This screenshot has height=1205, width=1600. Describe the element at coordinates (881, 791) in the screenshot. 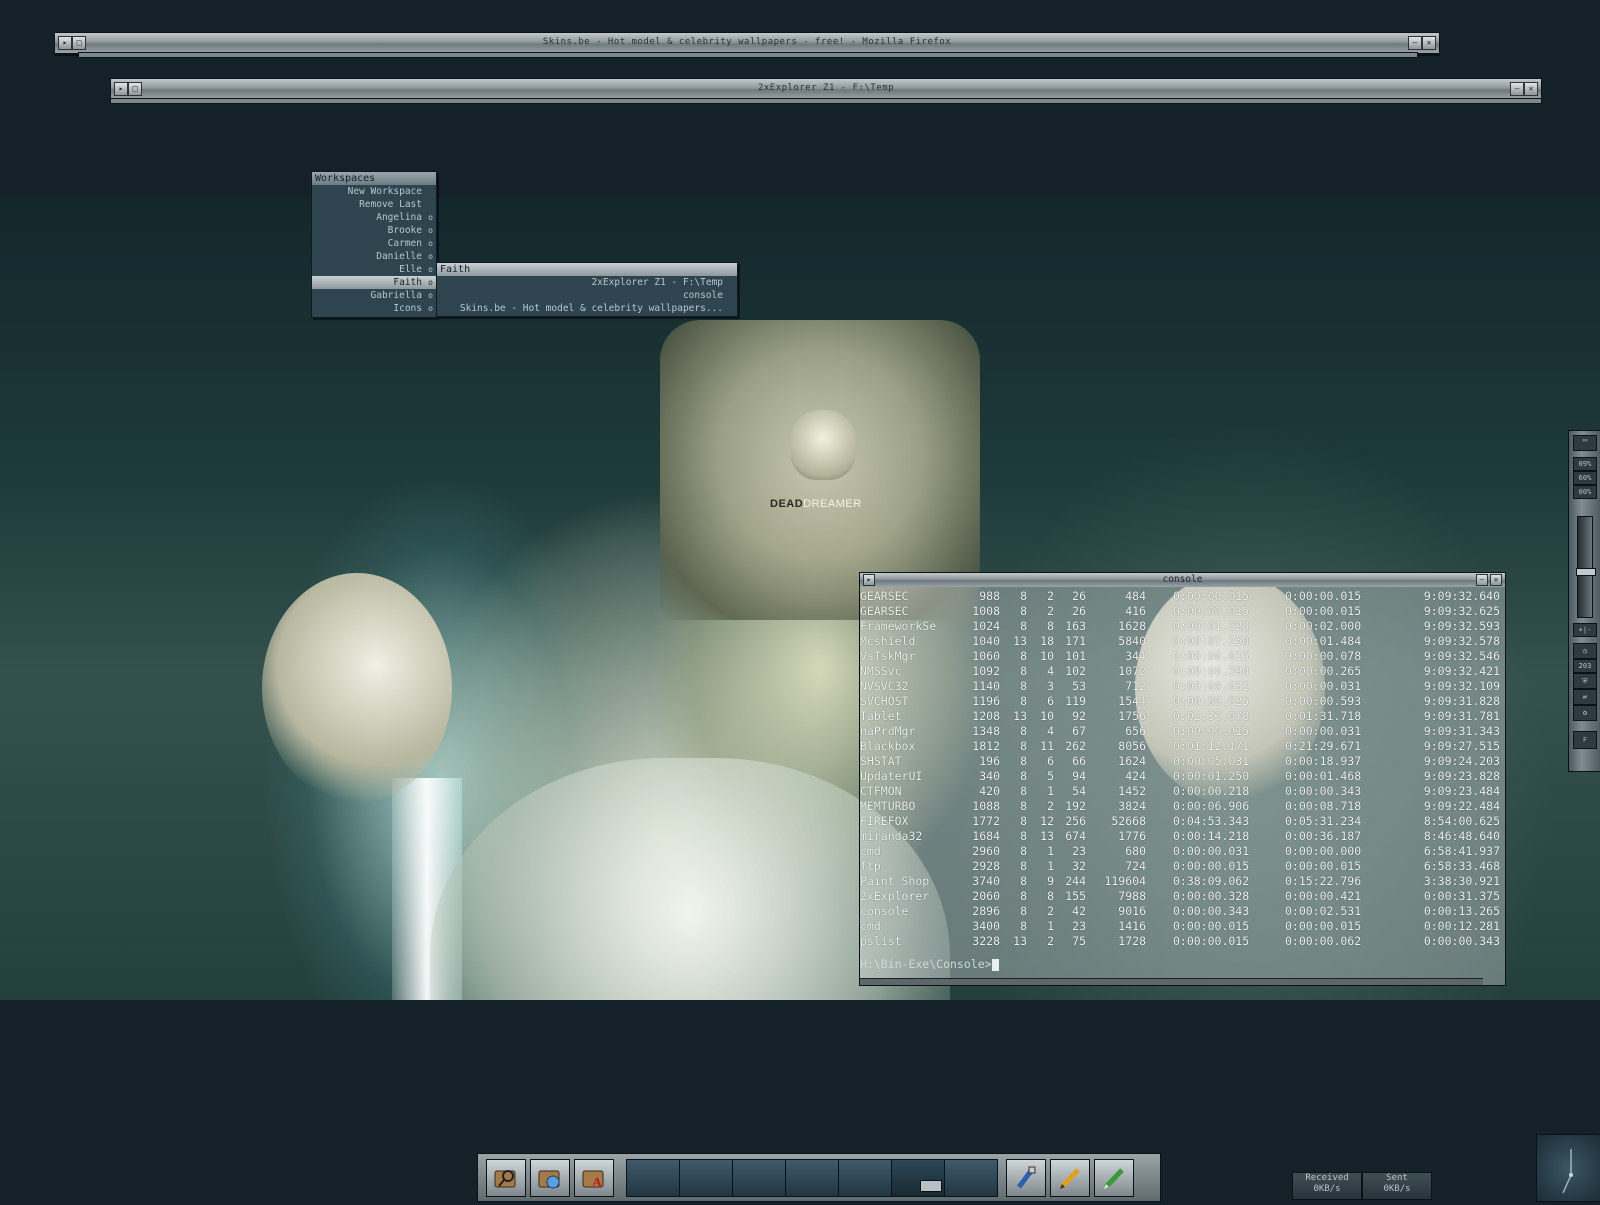

I see `process-name: CTFMON` at that location.